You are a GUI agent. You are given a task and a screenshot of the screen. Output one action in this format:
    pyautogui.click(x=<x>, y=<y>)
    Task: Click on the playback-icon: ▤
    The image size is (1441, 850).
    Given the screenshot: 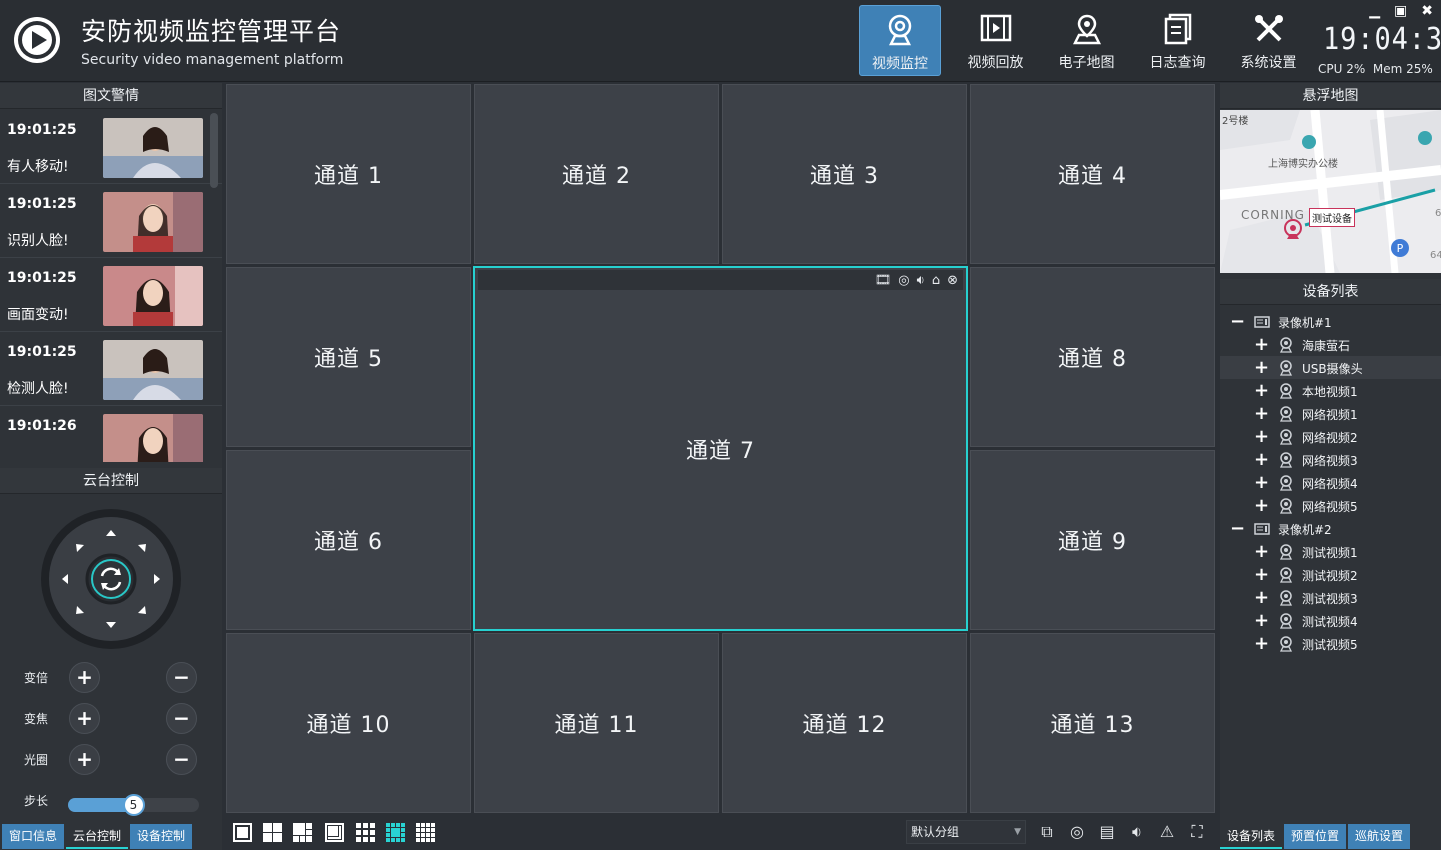 What is the action you would take?
    pyautogui.click(x=1107, y=832)
    